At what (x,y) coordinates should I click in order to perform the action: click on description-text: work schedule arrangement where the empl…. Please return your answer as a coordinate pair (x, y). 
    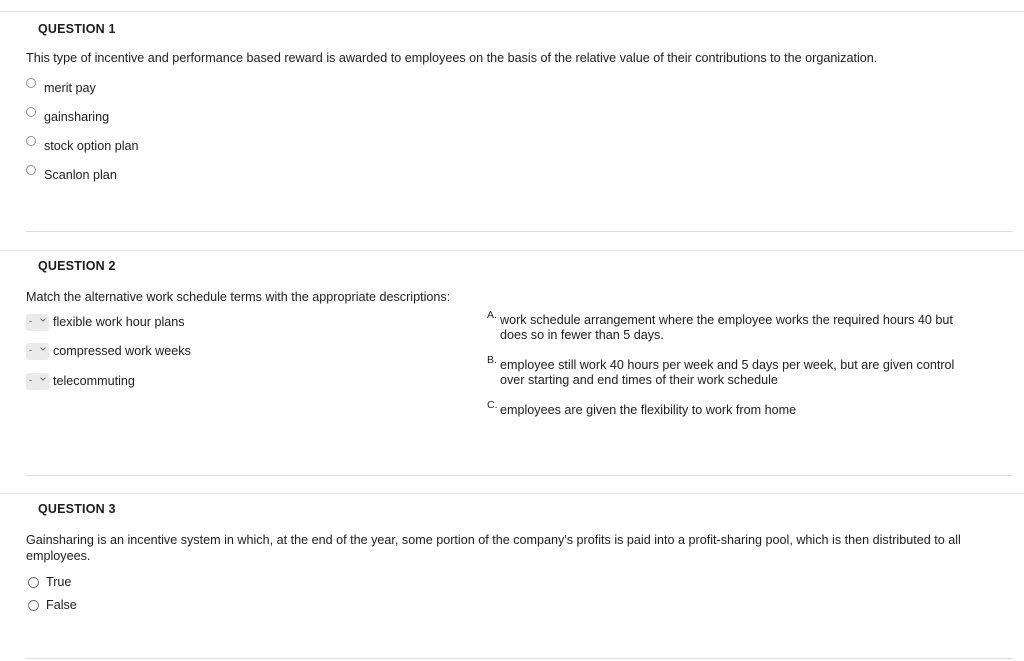
    Looking at the image, I should click on (726, 327).